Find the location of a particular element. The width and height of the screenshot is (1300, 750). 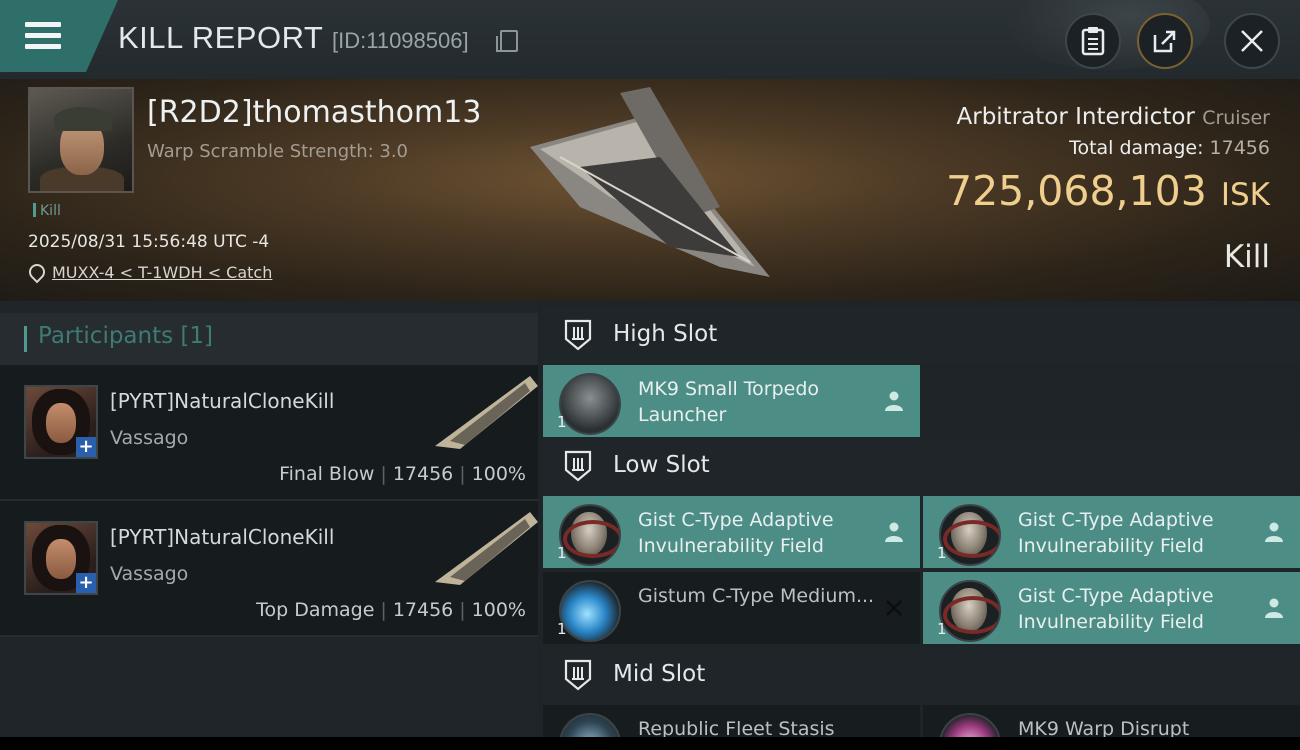

fitting-item: 1 MK9 Small Torpedo Launcher is located at coordinates (731, 401).